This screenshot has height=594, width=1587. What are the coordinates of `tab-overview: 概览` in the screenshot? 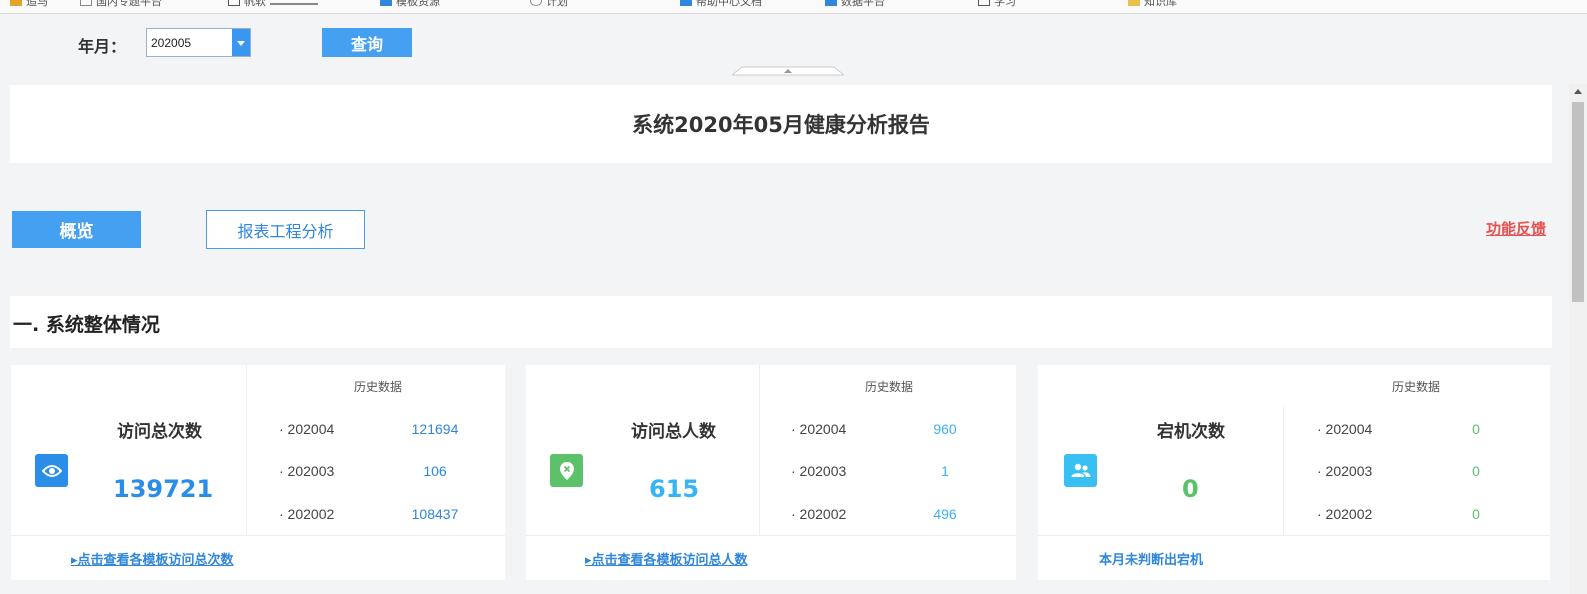 It's located at (76, 229).